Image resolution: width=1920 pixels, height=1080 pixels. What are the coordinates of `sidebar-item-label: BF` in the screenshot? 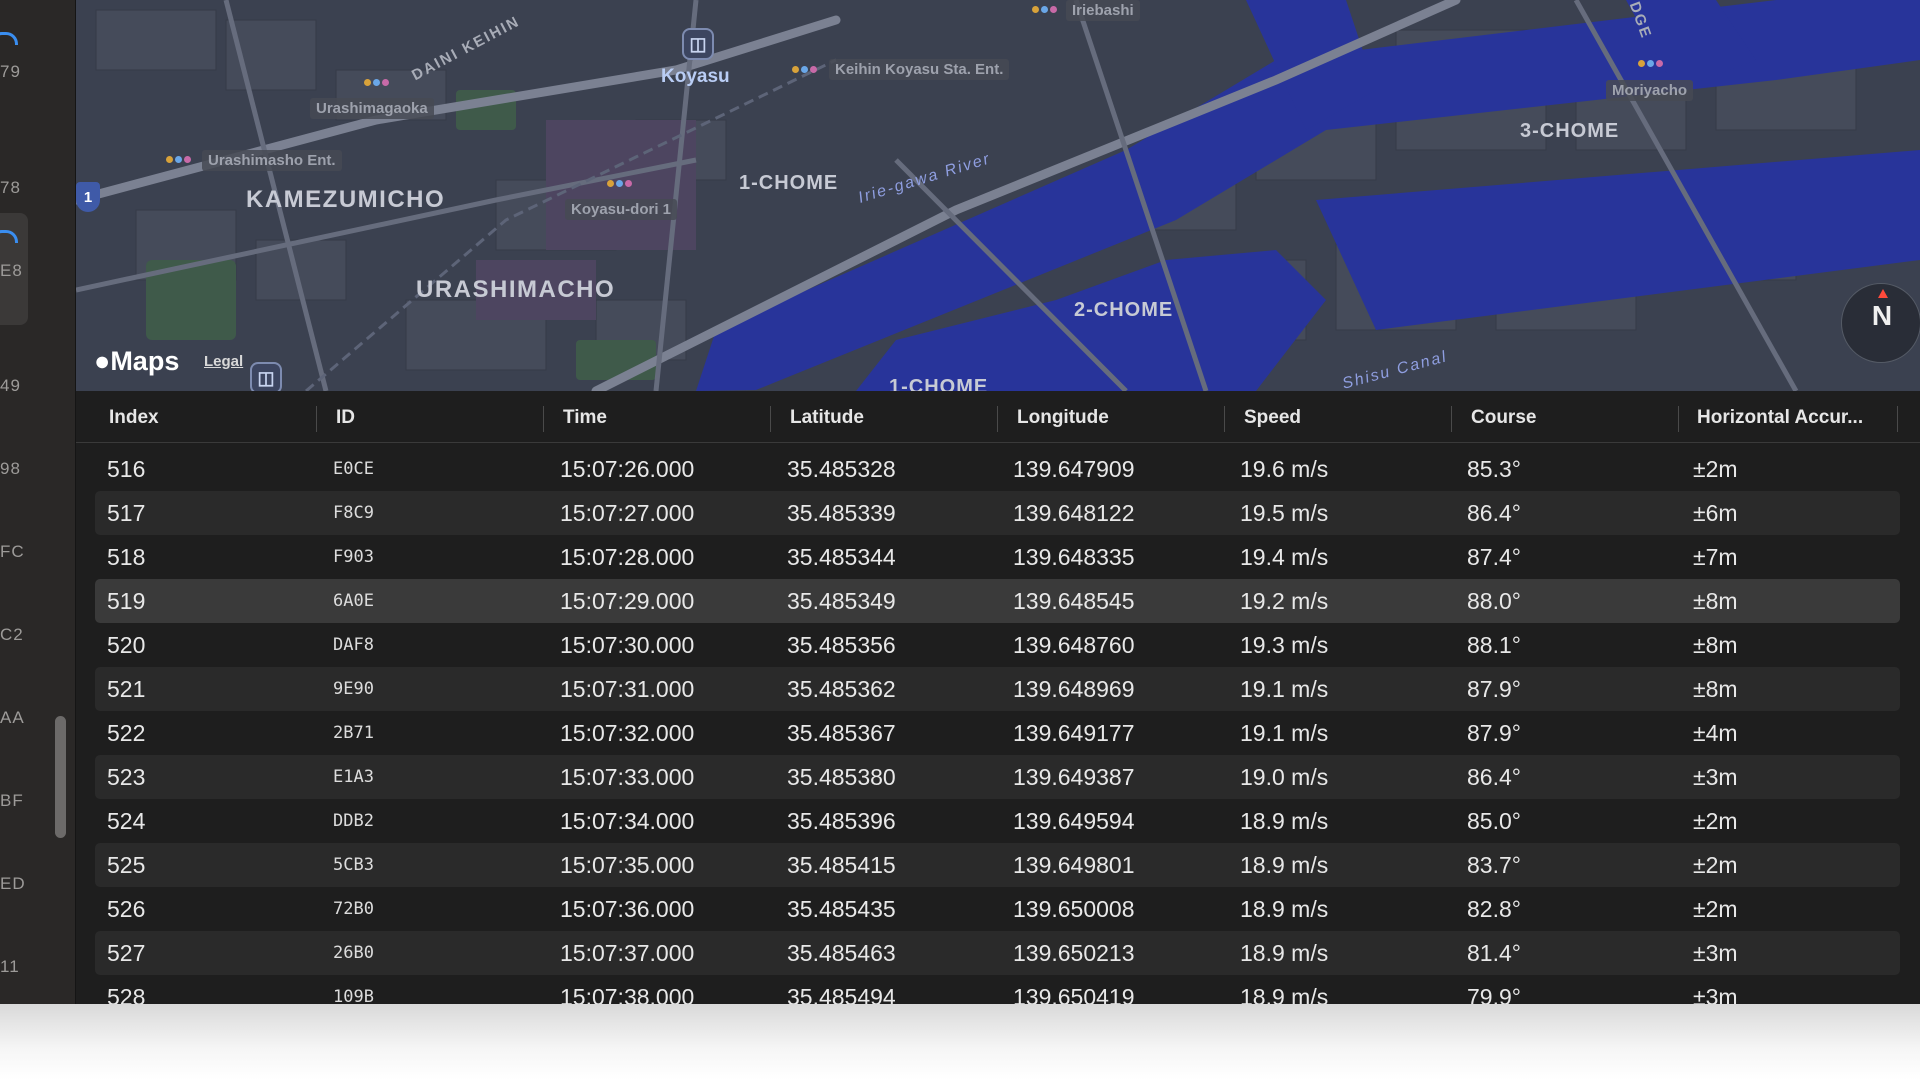 It's located at (12, 801).